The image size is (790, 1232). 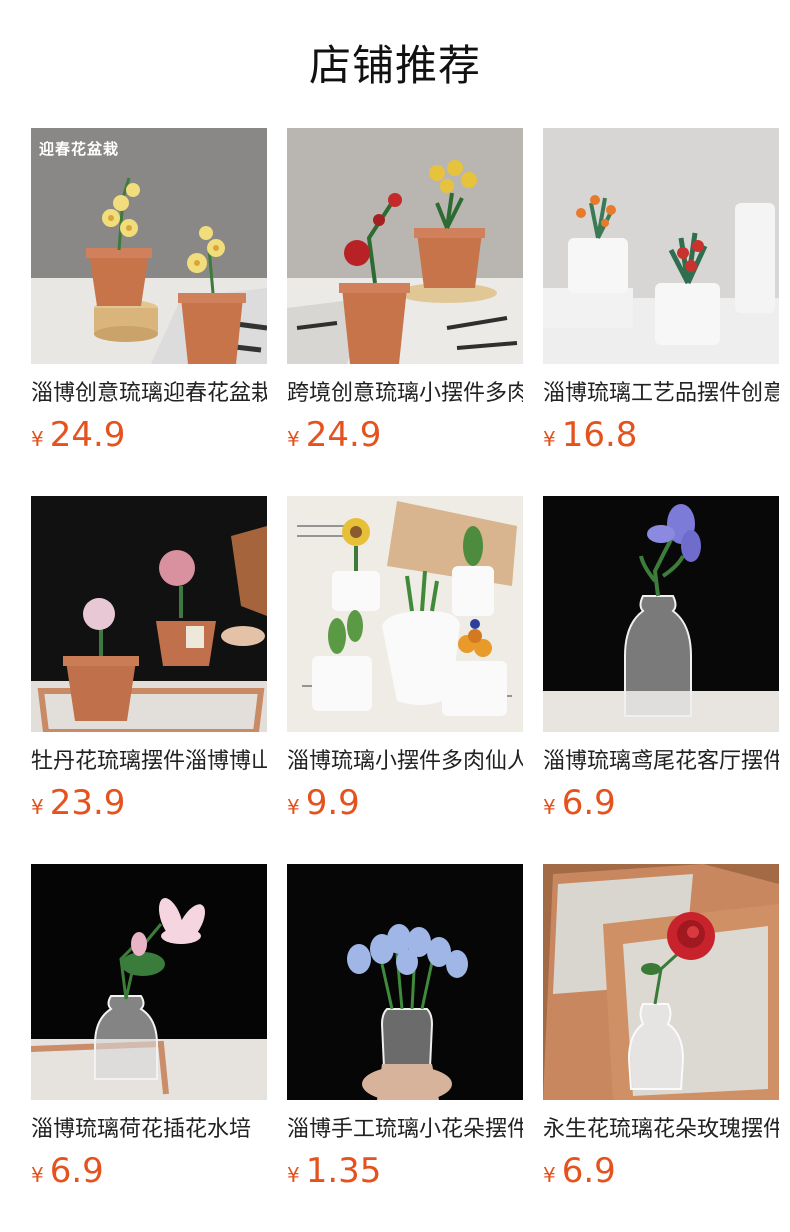 What do you see at coordinates (79, 149) in the screenshot?
I see `image-badge: 迎春花盆栽` at bounding box center [79, 149].